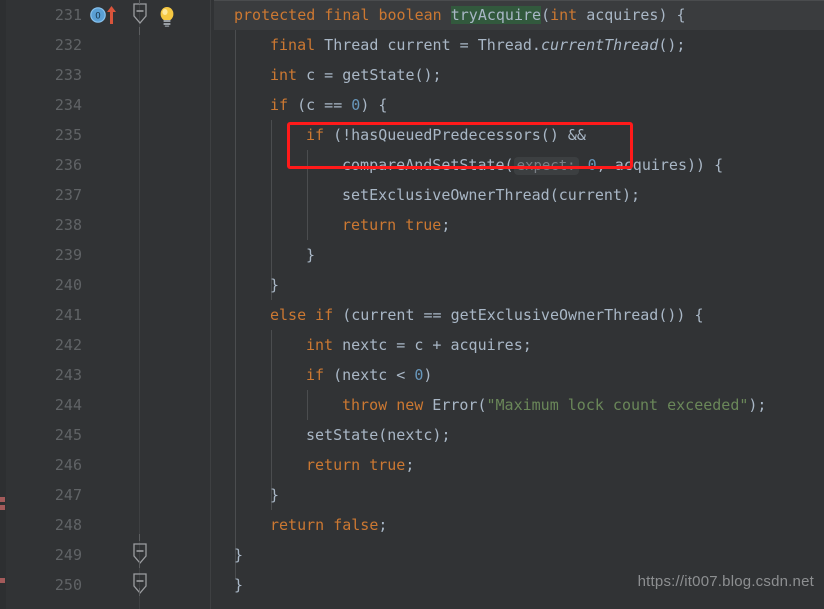  Describe the element at coordinates (519, 75) in the screenshot. I see `code-line: int c = getState();` at that location.